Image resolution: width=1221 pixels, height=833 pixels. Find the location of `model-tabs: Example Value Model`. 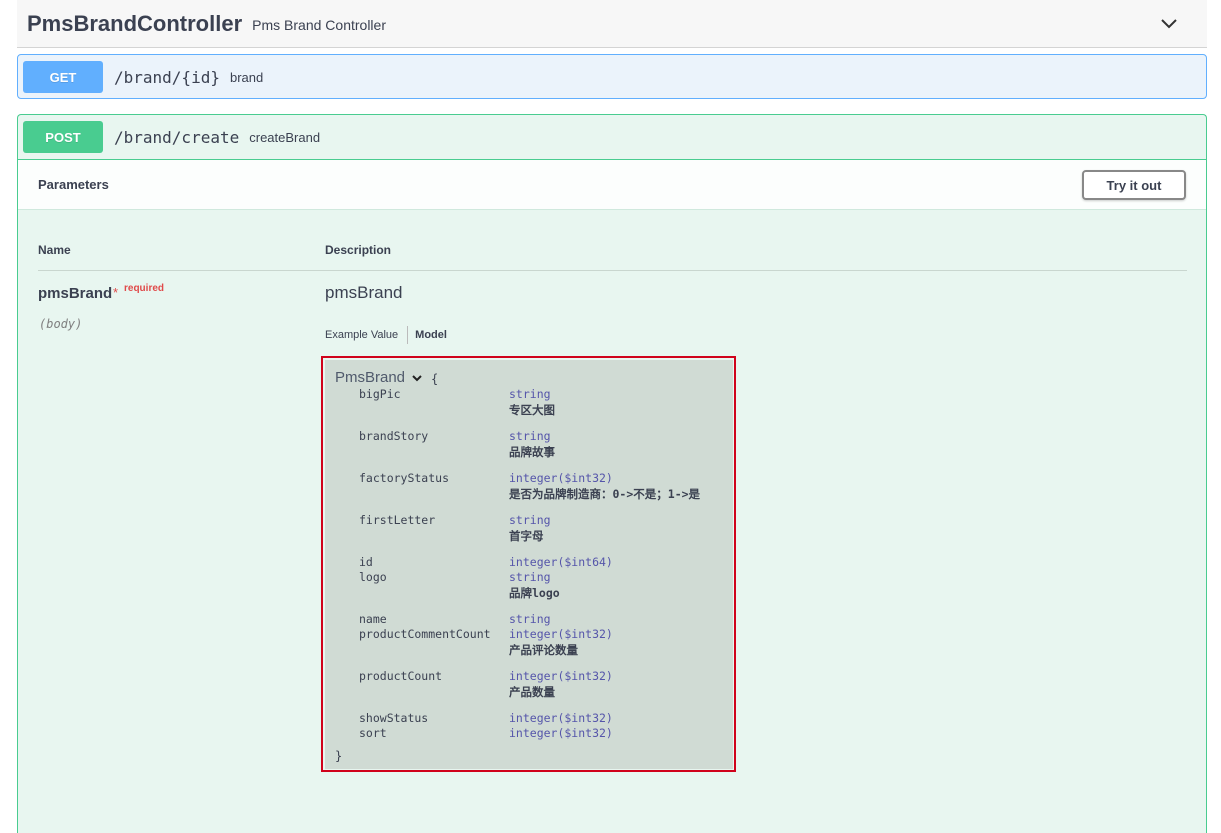

model-tabs: Example Value Model is located at coordinates (386, 335).